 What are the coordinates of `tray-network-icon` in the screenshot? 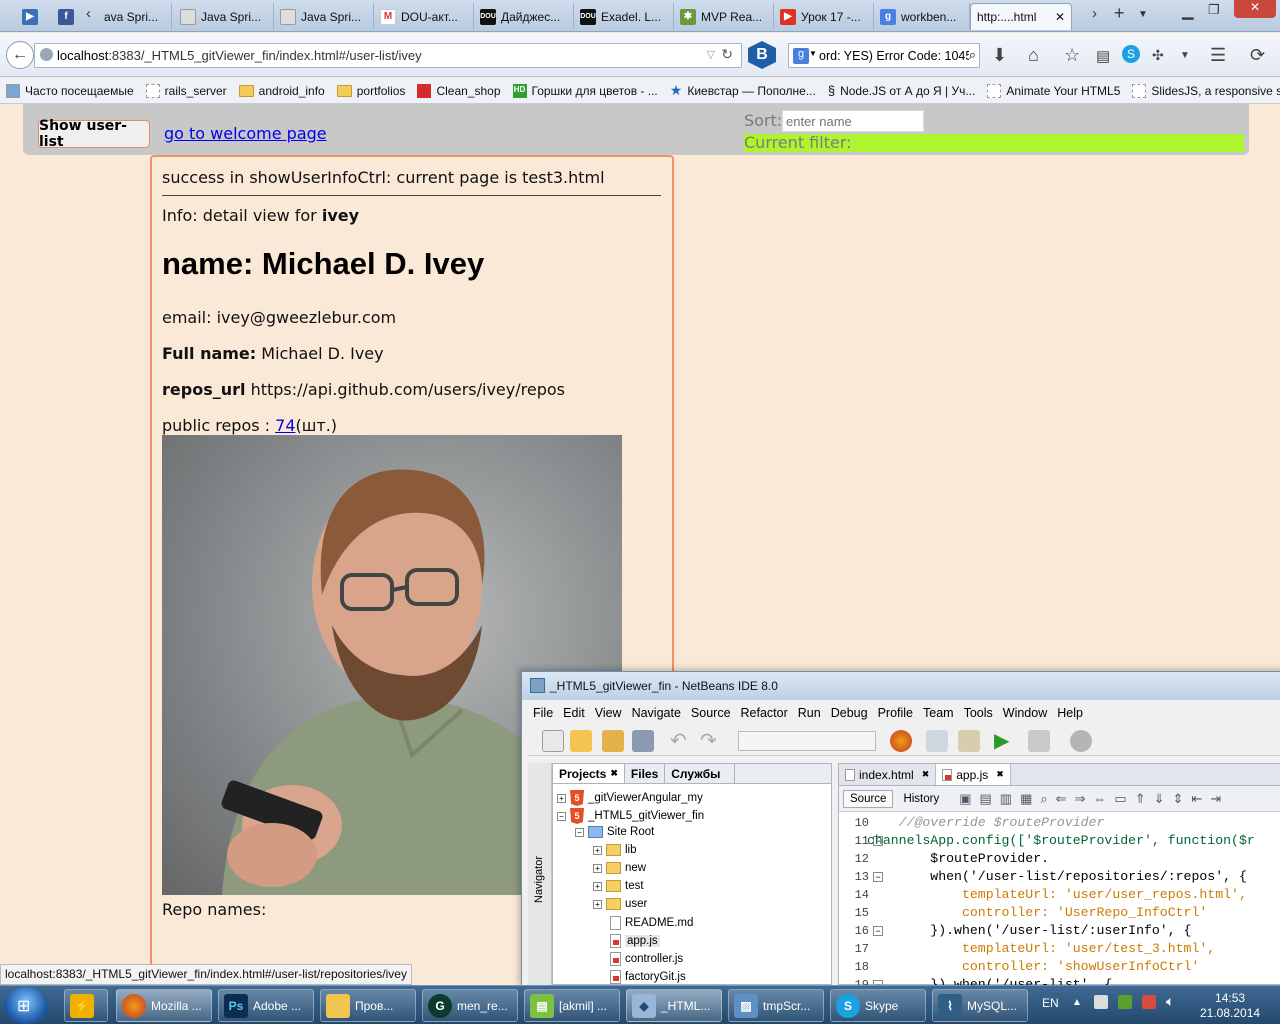 It's located at (1125, 1002).